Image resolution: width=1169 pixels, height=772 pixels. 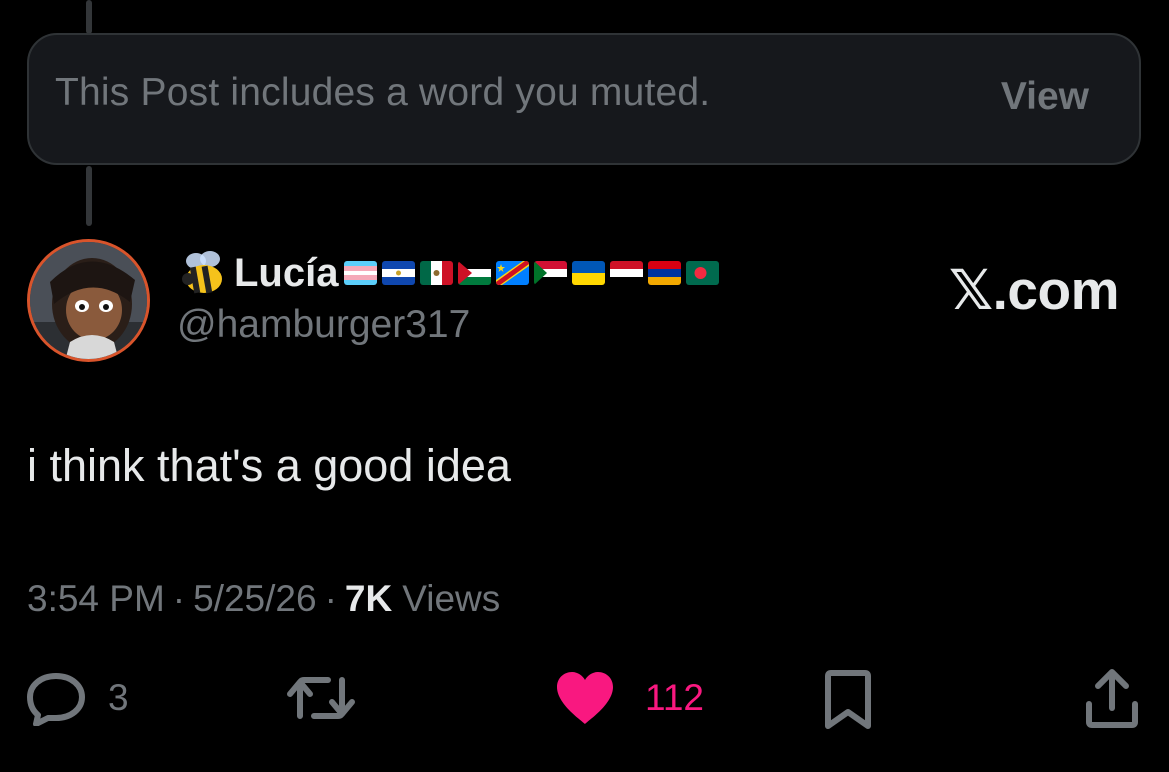 I want to click on bee-icon, so click(x=202, y=272).